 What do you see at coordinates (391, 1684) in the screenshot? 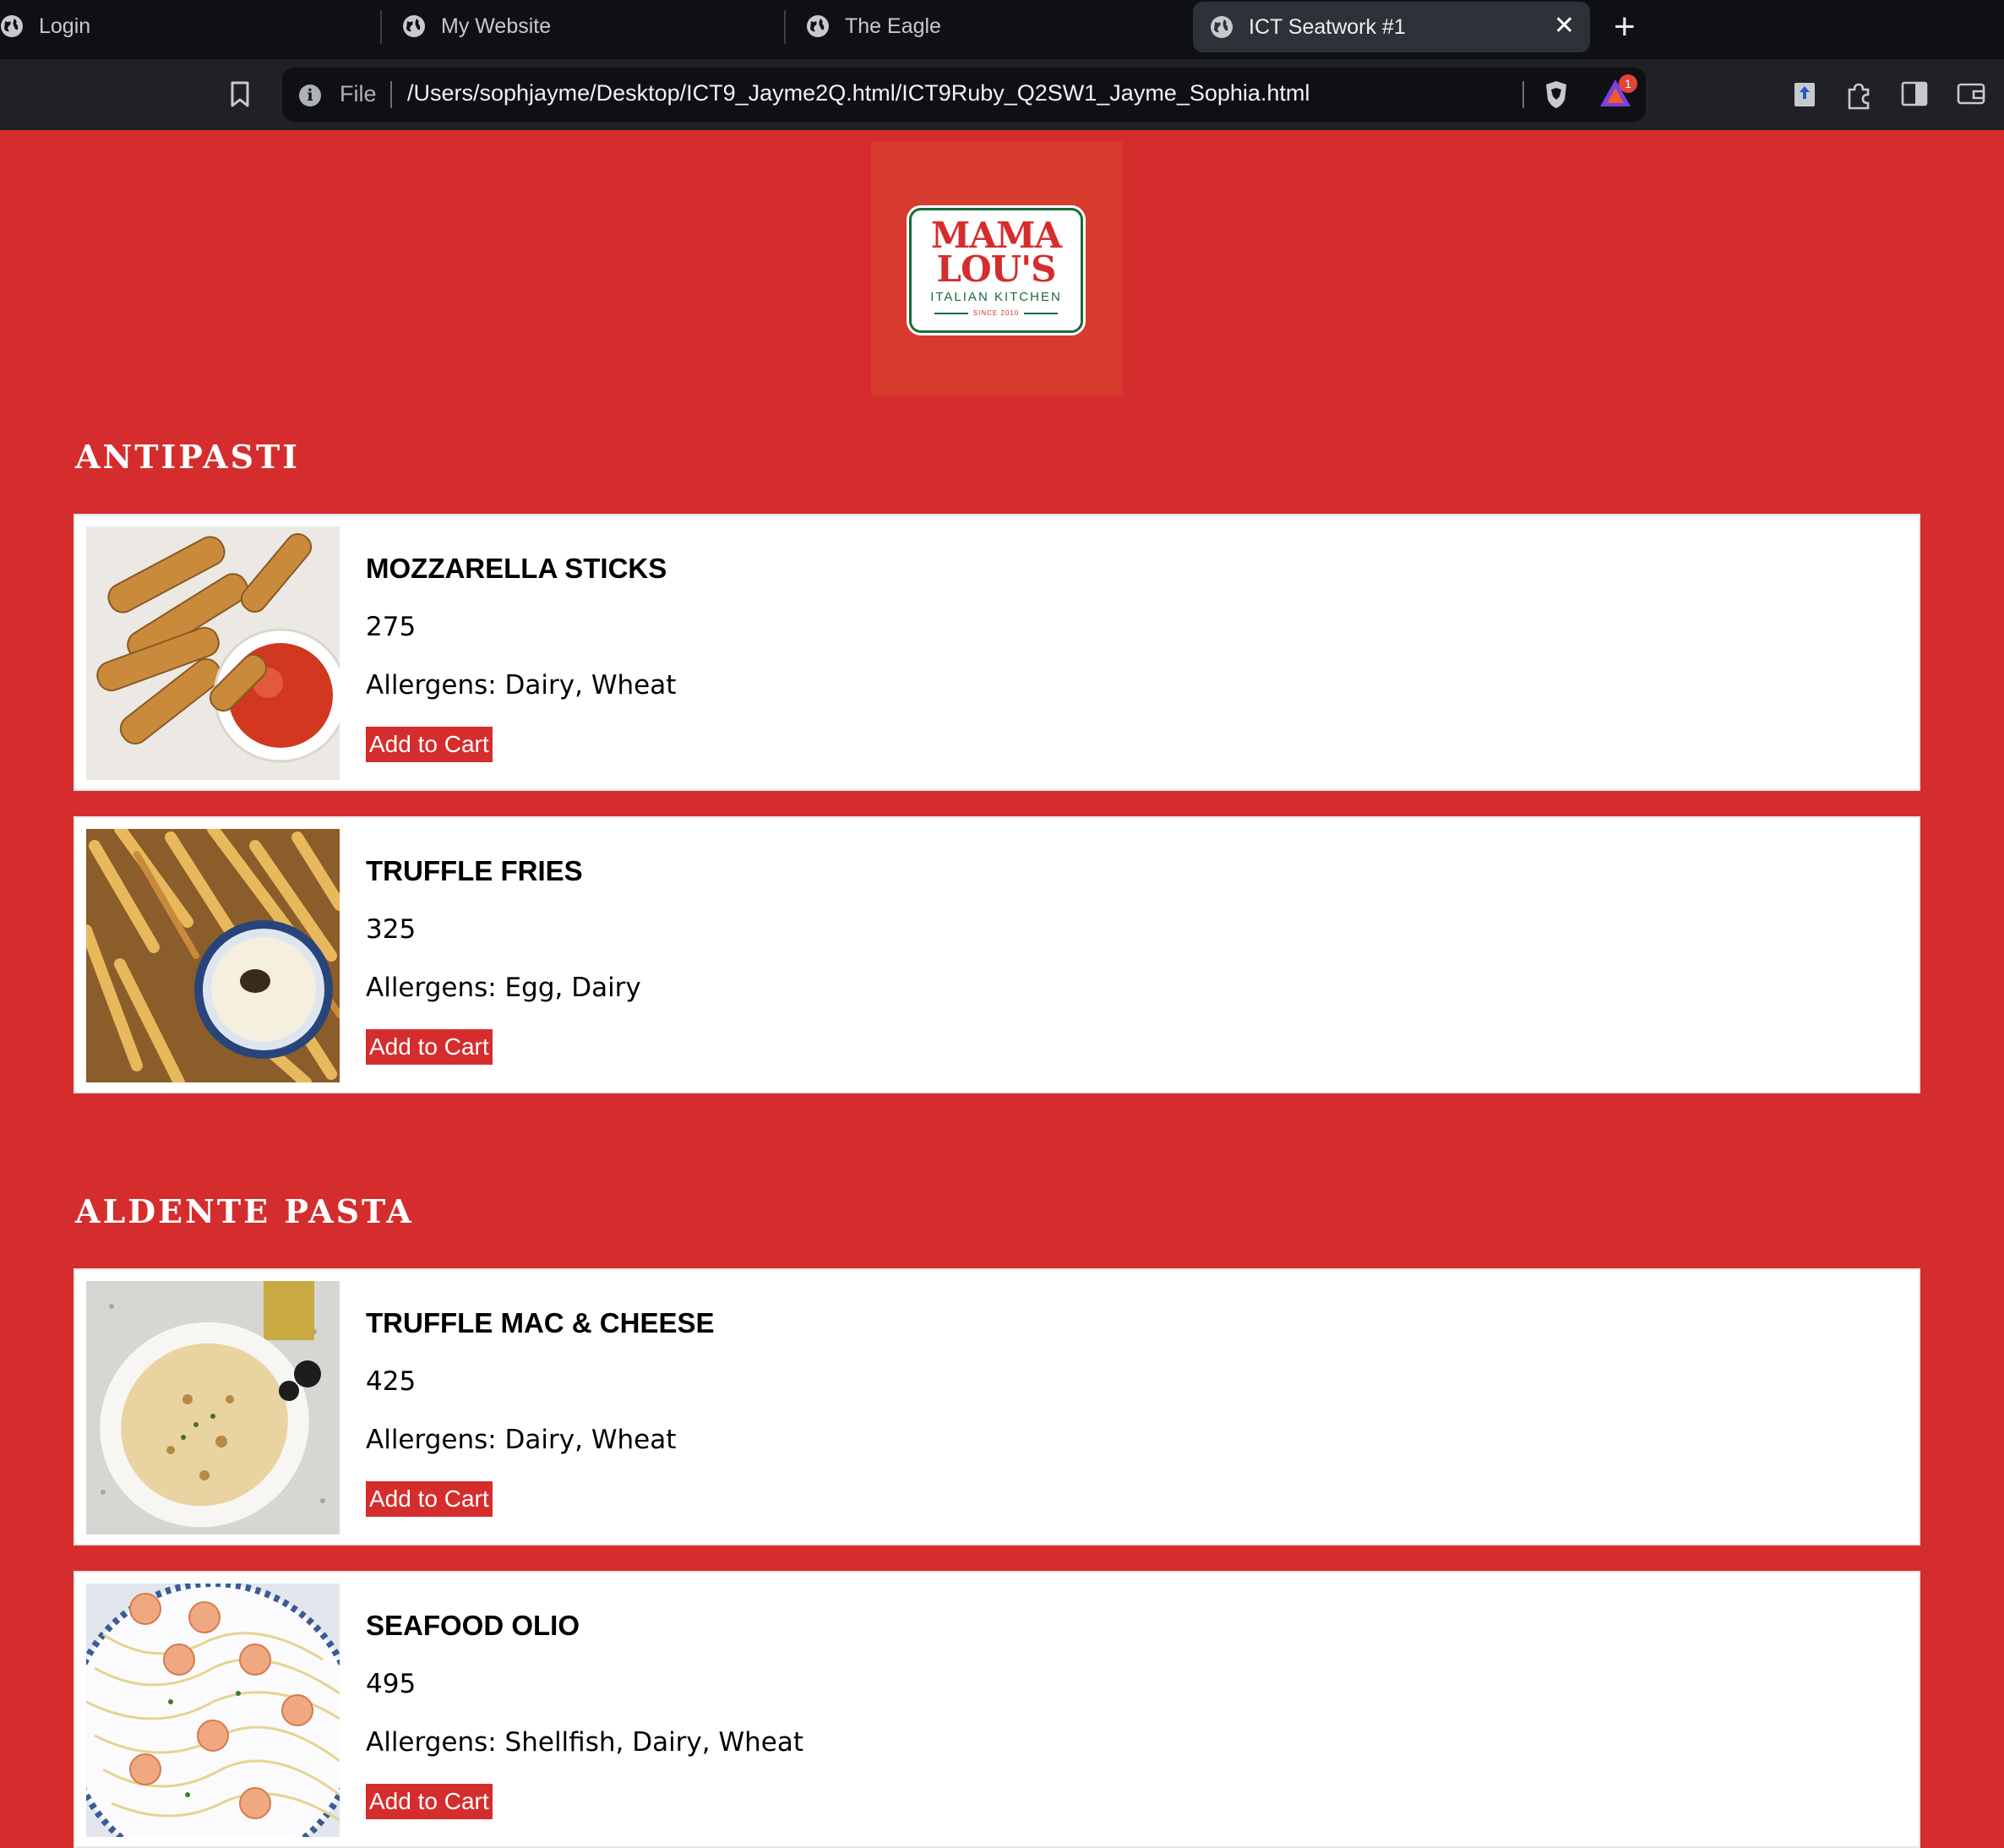
I see `item-price: 495` at bounding box center [391, 1684].